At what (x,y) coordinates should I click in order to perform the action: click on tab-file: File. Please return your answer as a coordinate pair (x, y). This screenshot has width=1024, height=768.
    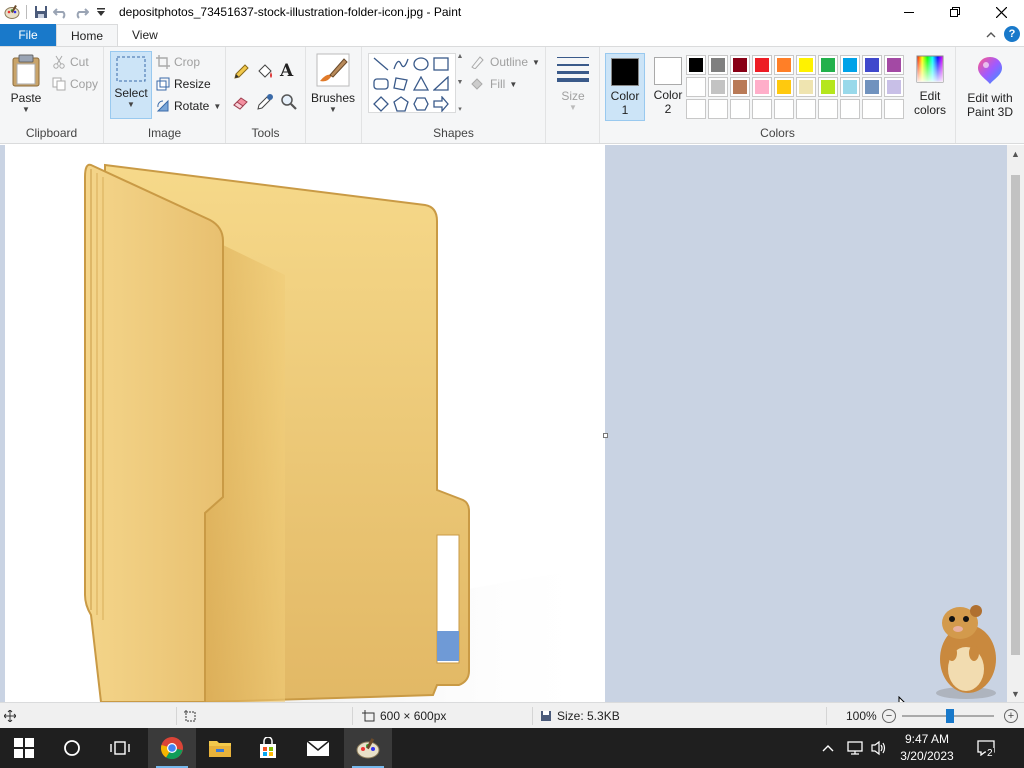
    Looking at the image, I should click on (28, 35).